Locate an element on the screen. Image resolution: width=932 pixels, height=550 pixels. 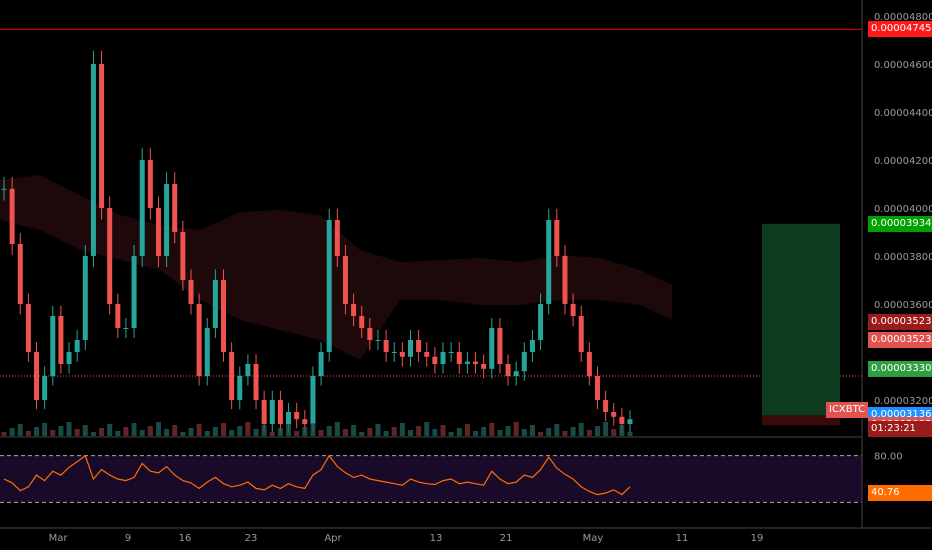
time-tick-label: 23 is located at coordinates (251, 538).